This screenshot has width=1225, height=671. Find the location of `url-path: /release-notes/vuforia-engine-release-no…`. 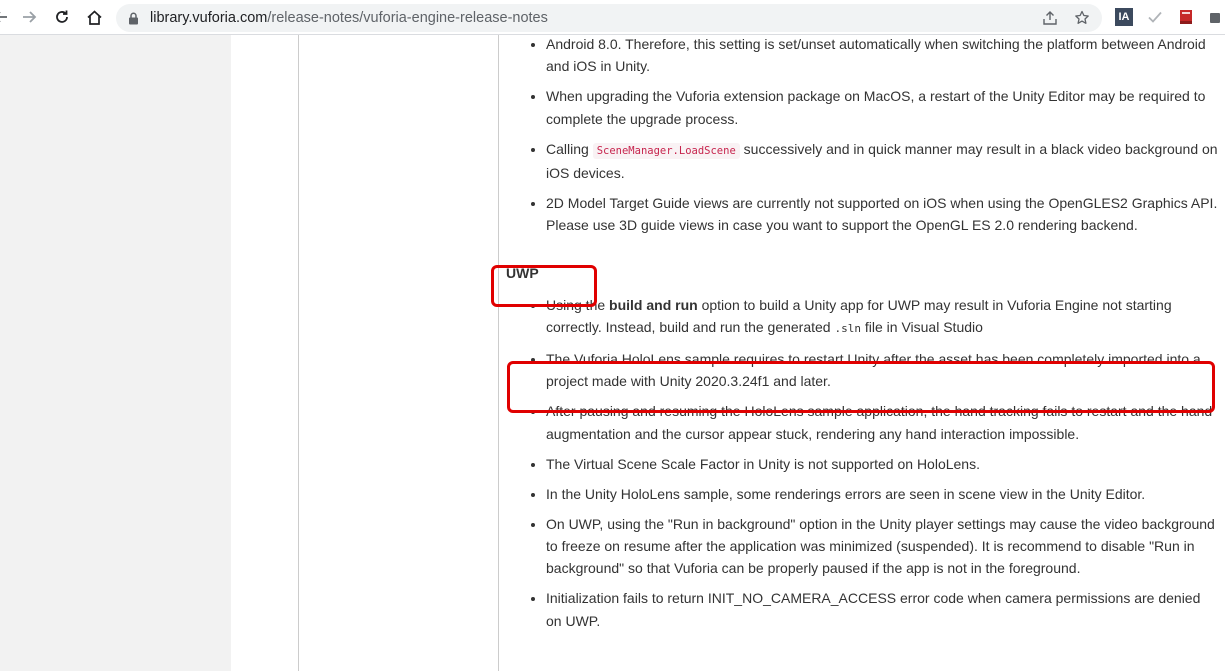

url-path: /release-notes/vuforia-engine-release-no… is located at coordinates (407, 18).